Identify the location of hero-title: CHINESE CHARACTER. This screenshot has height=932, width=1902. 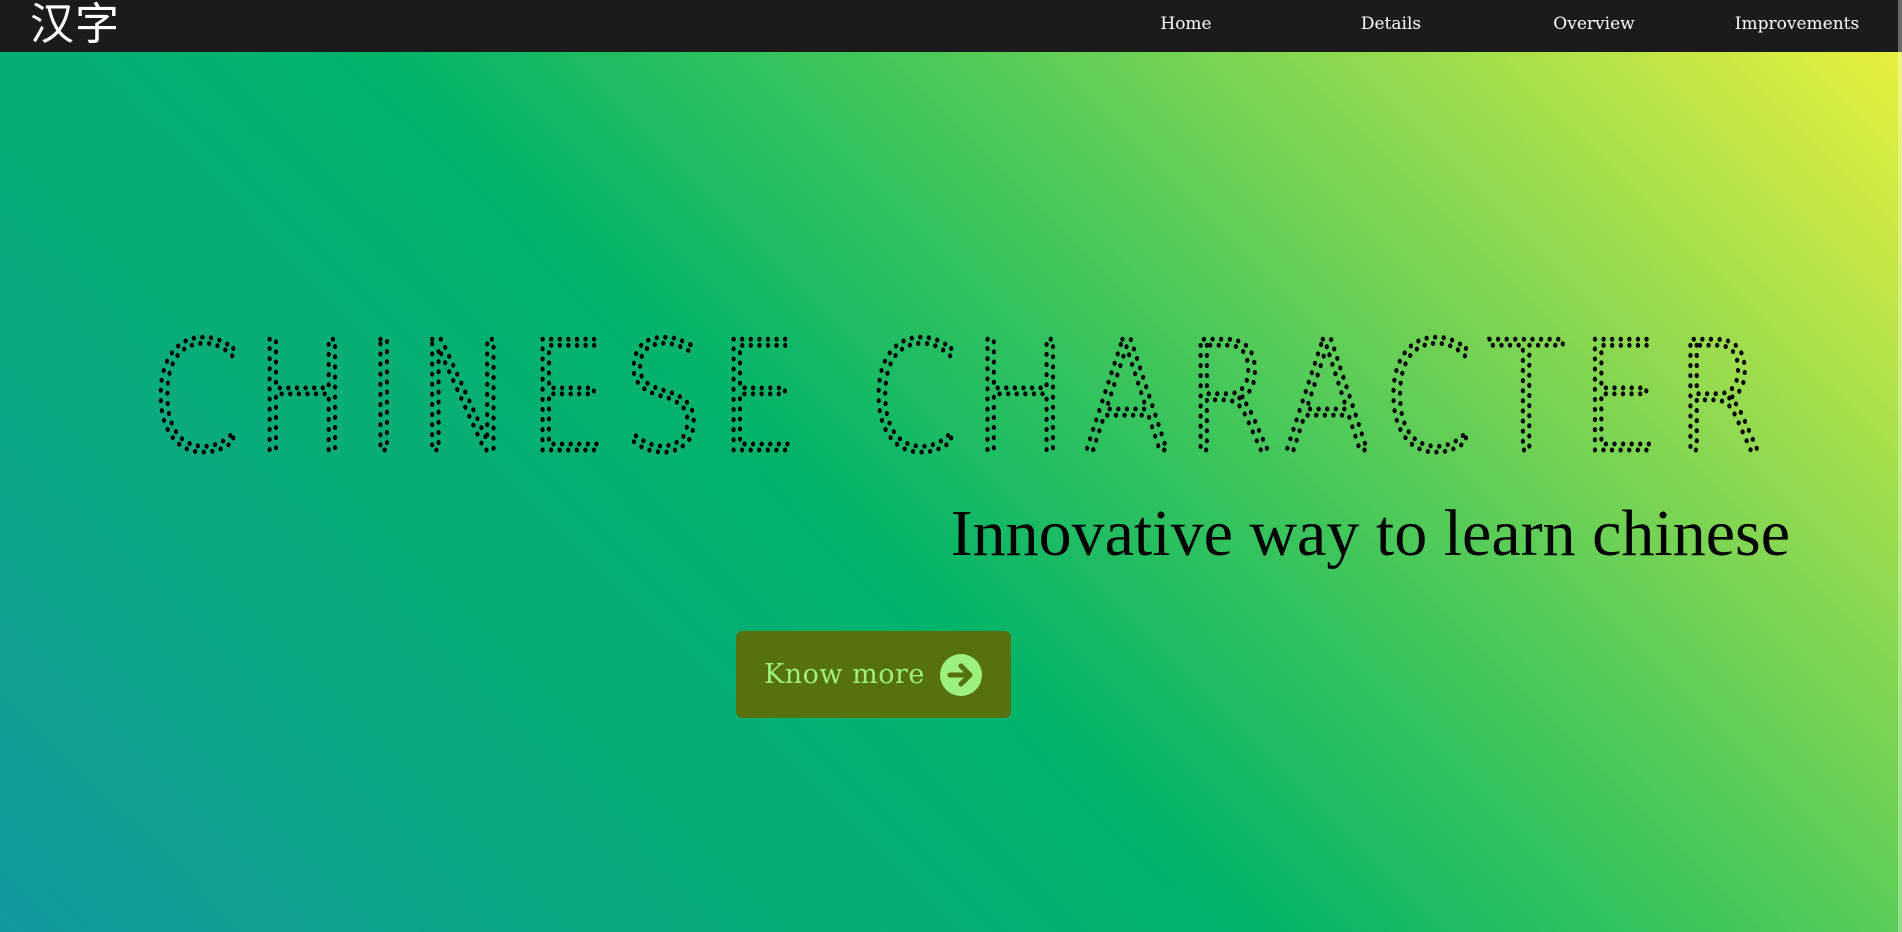
(970, 389).